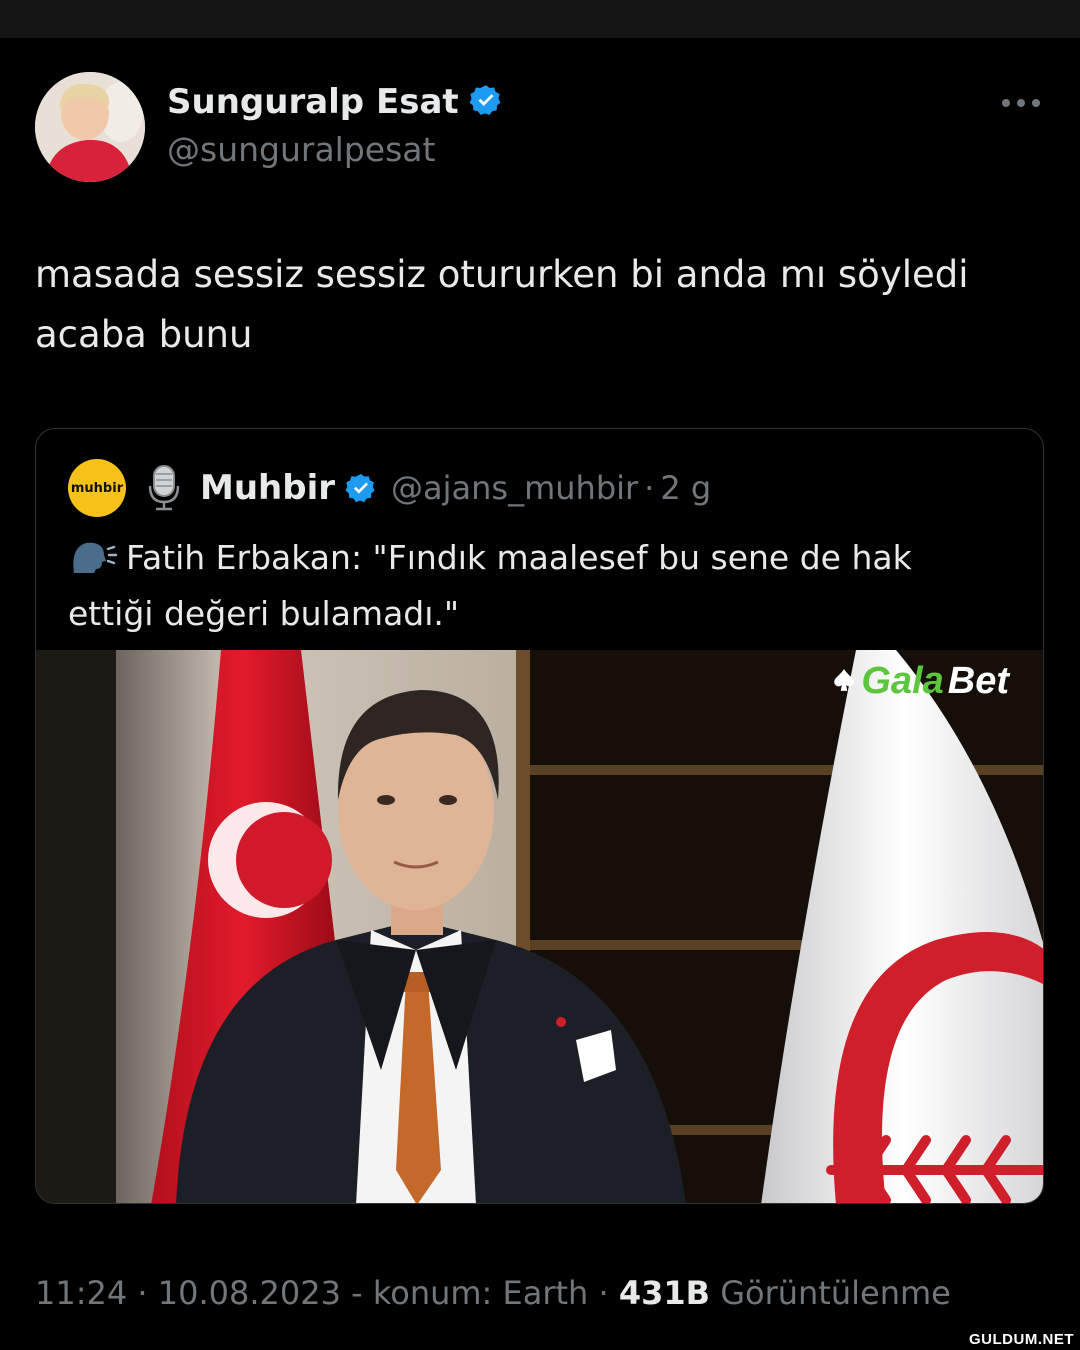 This screenshot has width=1080, height=1350. Describe the element at coordinates (844, 681) in the screenshot. I see `spade-icon` at that location.